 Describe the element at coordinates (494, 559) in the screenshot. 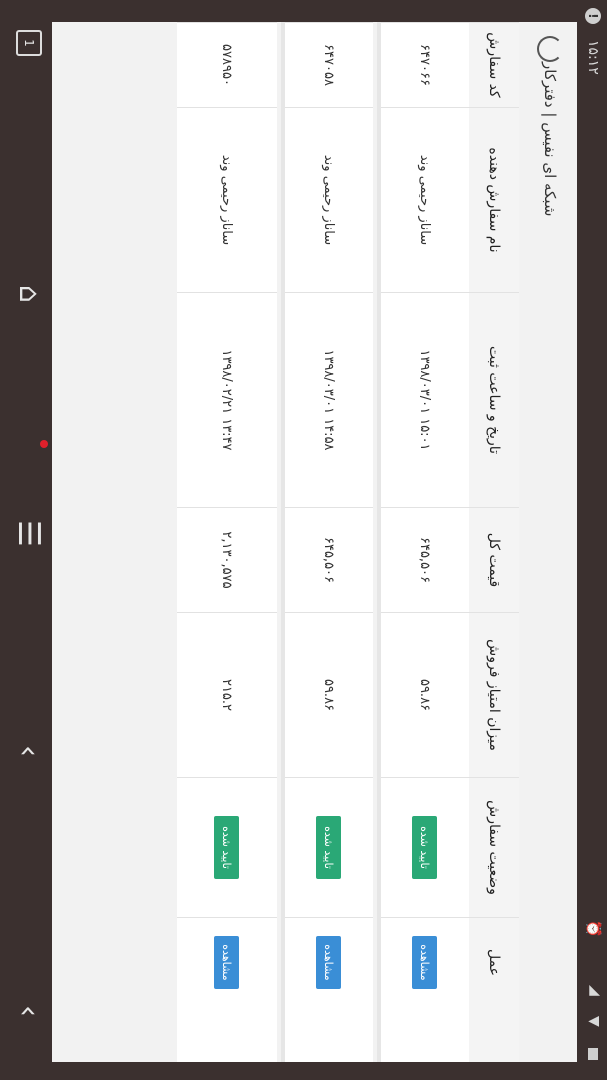

I see `header-total: قیمت کل` at that location.